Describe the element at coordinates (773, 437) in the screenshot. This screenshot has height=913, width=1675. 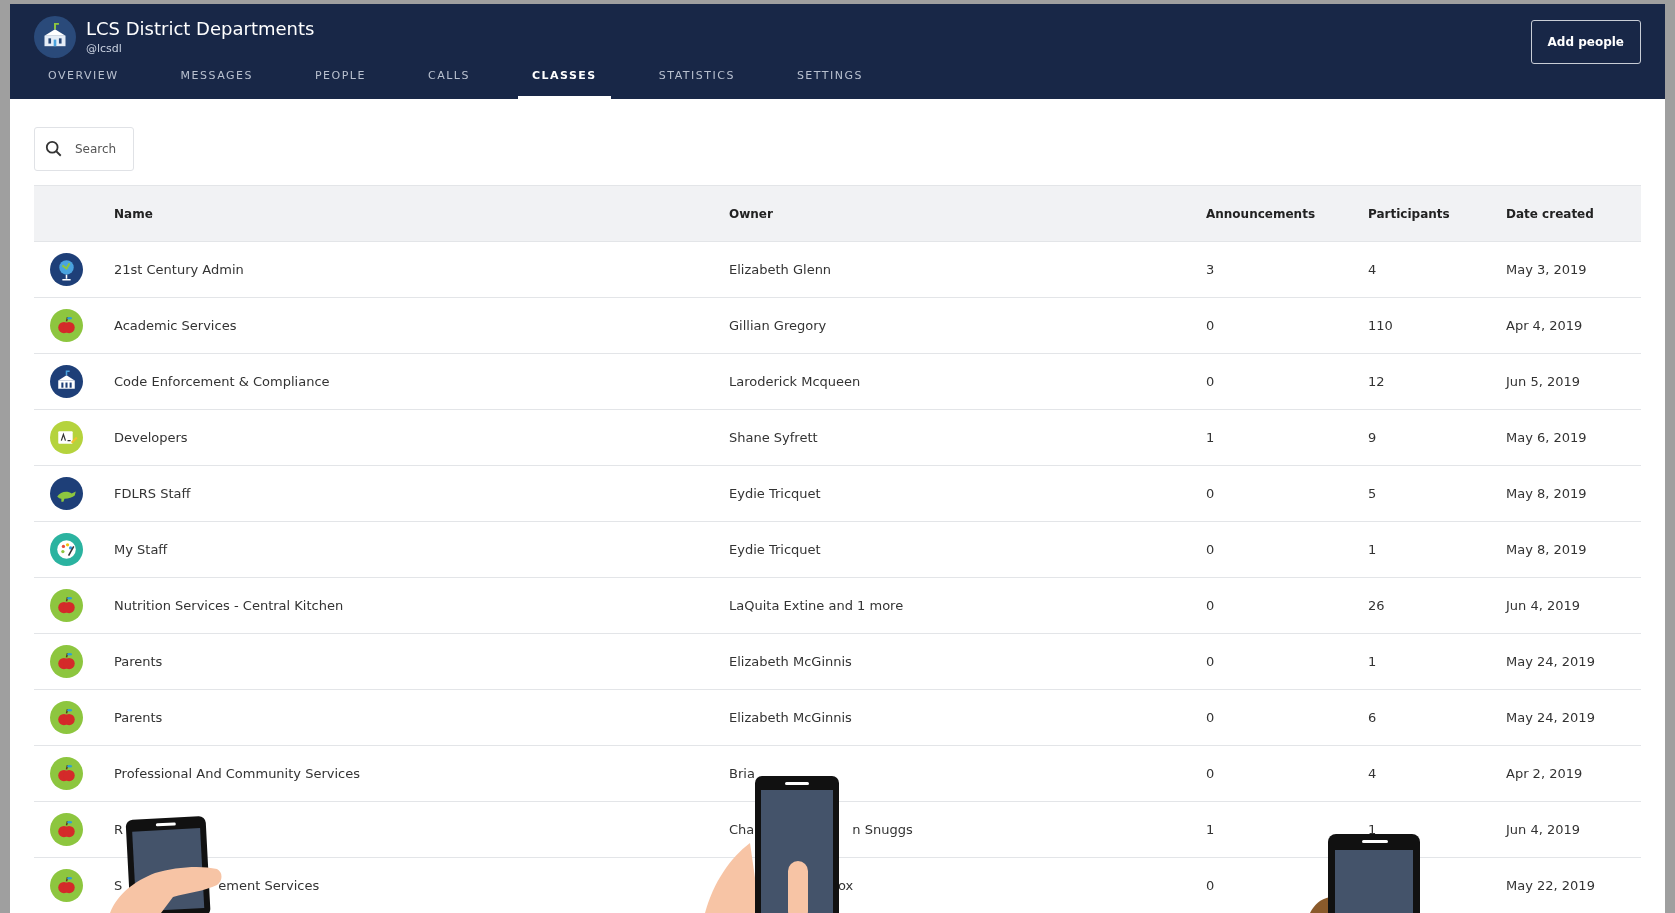
I see `table-cell-text: Shane Syfrett` at that location.